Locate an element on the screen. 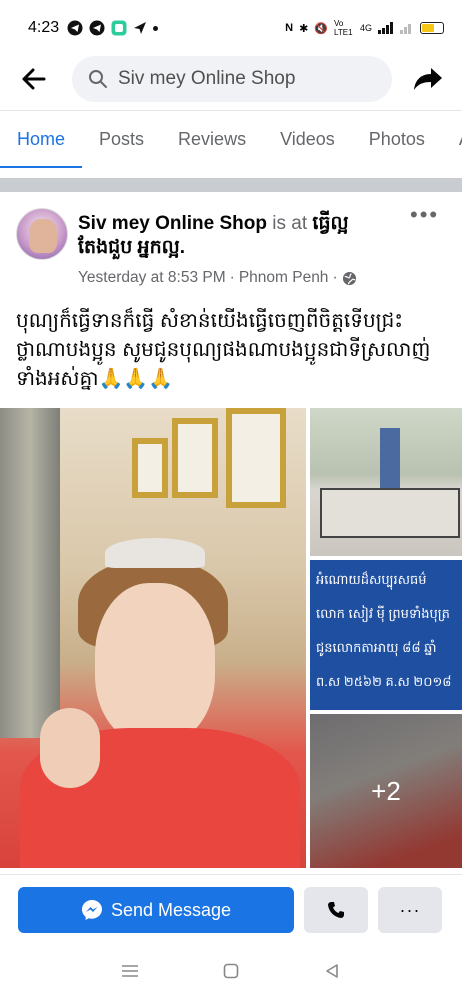 The height and width of the screenshot is (1000, 462). bluetooth-icon: ✱ is located at coordinates (304, 28).